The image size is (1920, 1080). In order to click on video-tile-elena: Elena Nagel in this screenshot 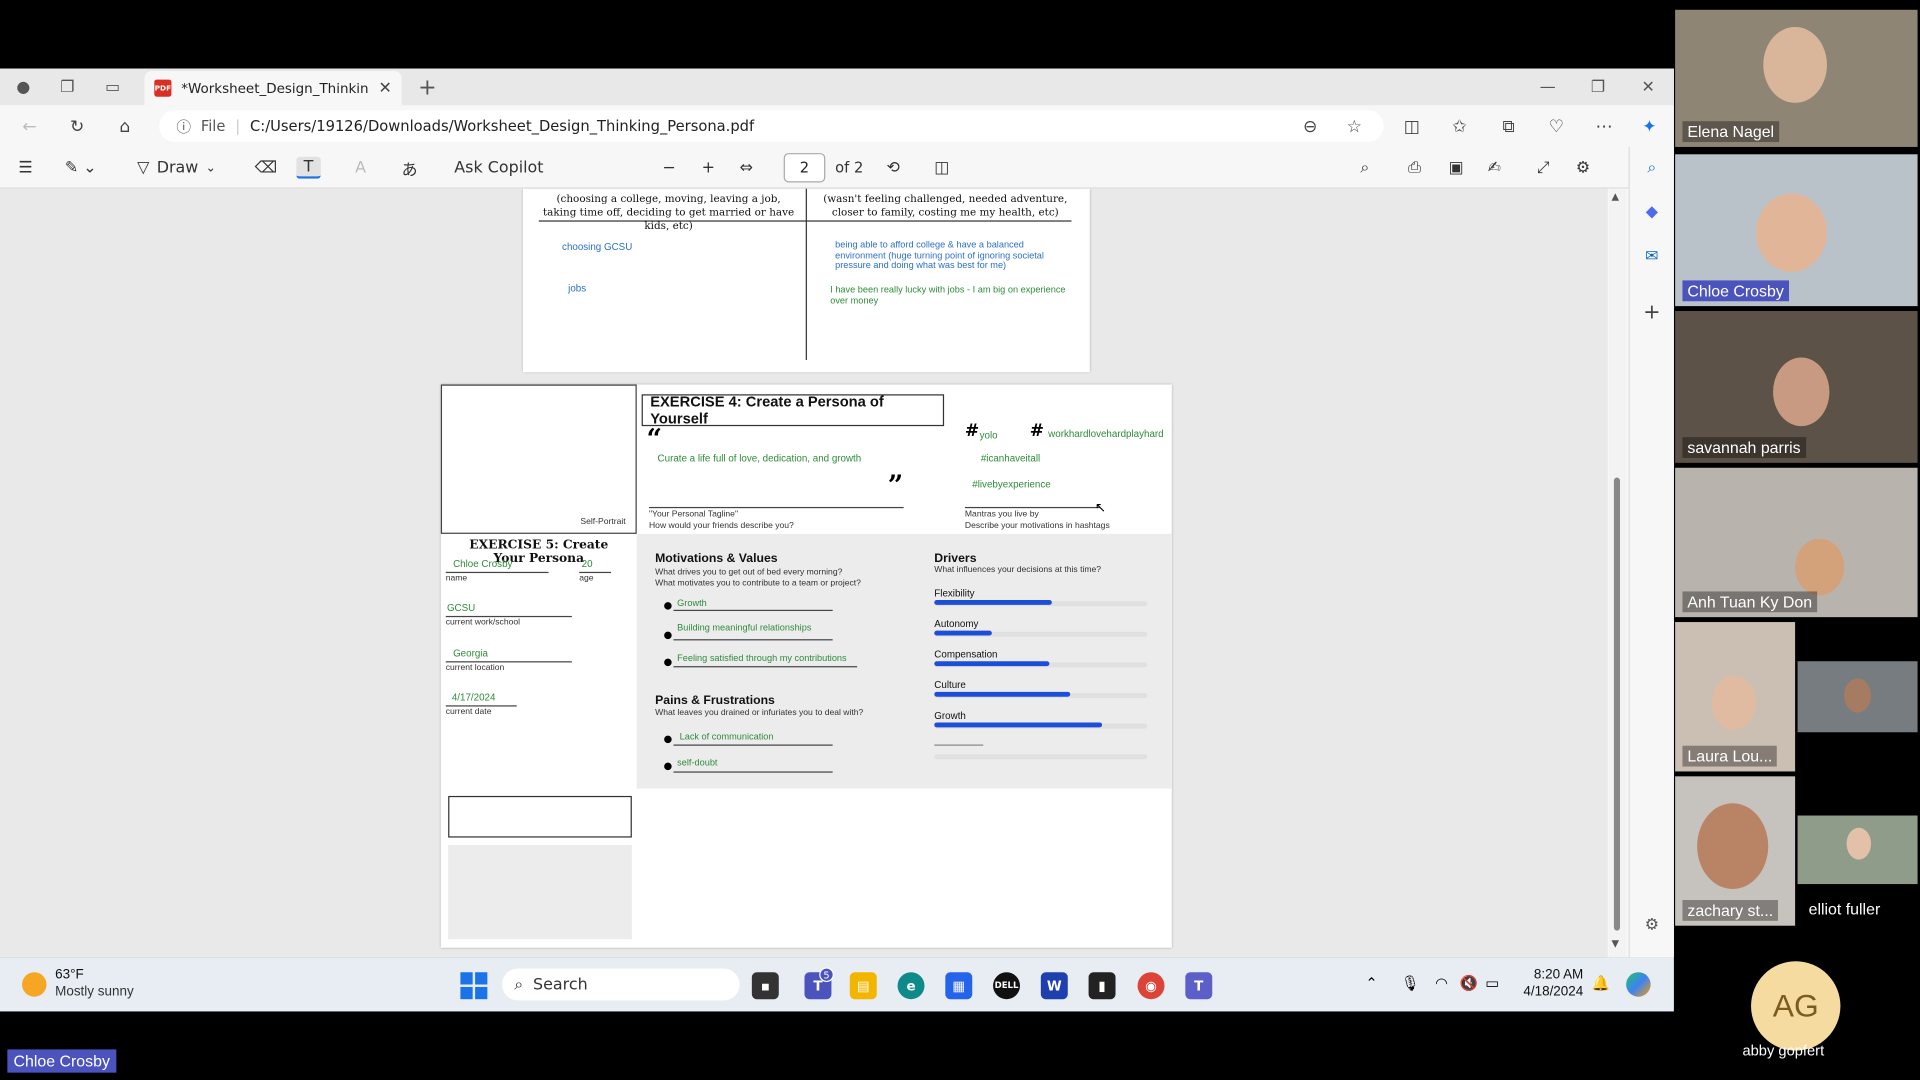, I will do `click(1796, 78)`.